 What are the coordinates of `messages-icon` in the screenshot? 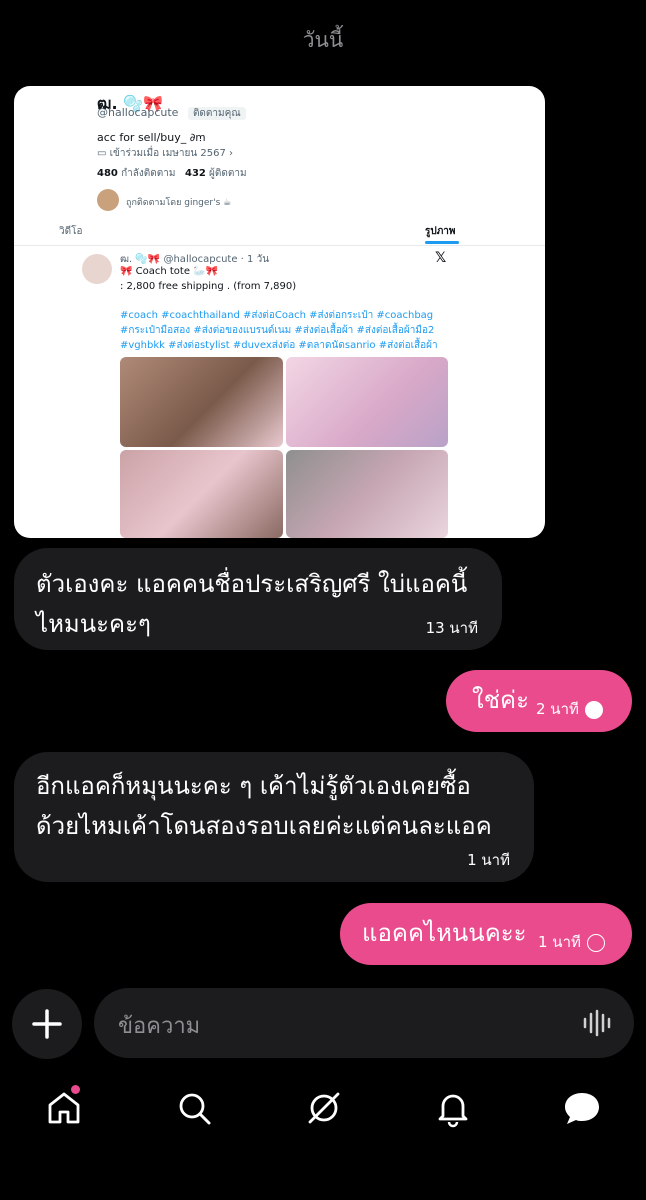 It's located at (582, 1108).